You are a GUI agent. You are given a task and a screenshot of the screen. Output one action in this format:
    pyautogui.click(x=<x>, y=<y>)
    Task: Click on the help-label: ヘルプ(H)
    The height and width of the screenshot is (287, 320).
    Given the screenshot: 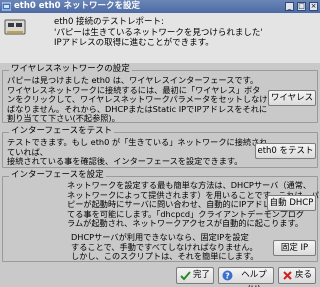 What is the action you would take?
    pyautogui.click(x=254, y=278)
    